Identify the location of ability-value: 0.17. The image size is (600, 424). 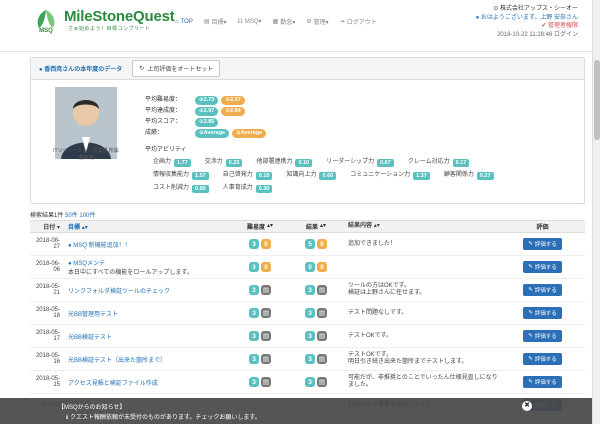
(461, 162).